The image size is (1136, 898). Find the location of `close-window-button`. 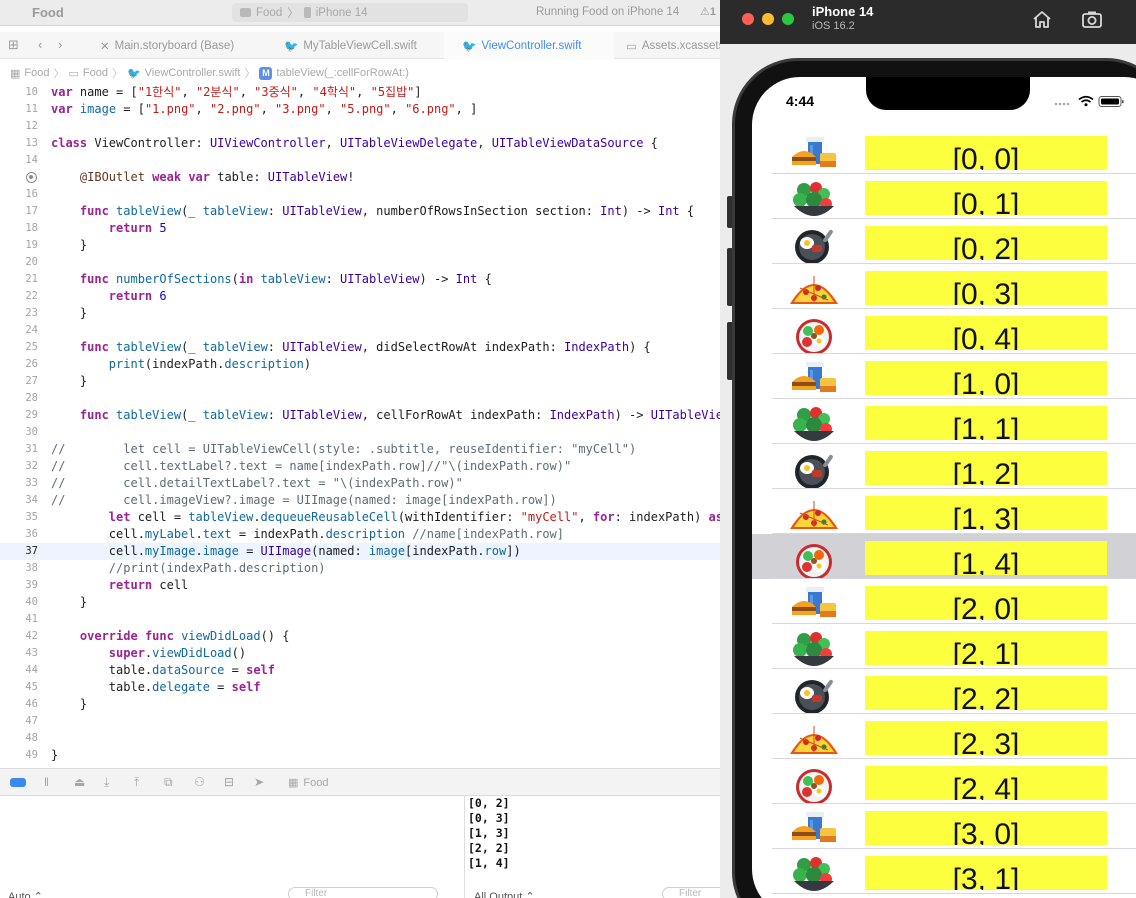

close-window-button is located at coordinates (748, 19).